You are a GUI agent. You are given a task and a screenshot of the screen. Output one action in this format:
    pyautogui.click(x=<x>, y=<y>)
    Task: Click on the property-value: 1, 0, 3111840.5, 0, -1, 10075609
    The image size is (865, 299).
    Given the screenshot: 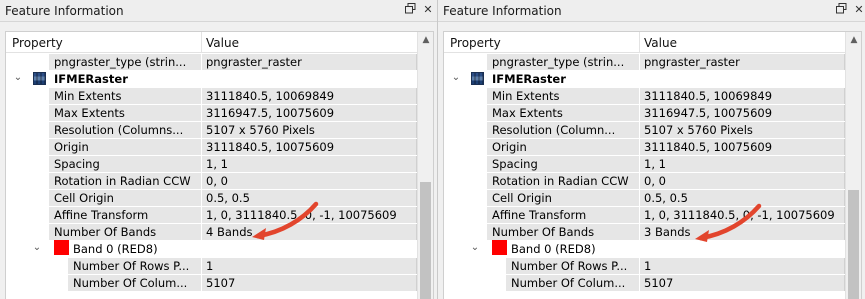 What is the action you would take?
    pyautogui.click(x=739, y=215)
    